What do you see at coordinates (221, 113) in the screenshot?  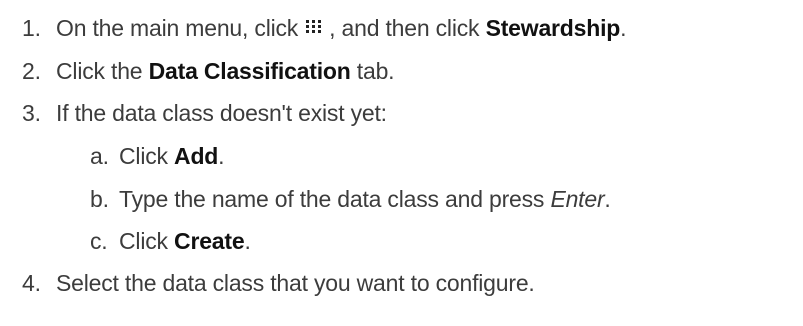 I see `step-text: If the data class doesn't exist yet:` at bounding box center [221, 113].